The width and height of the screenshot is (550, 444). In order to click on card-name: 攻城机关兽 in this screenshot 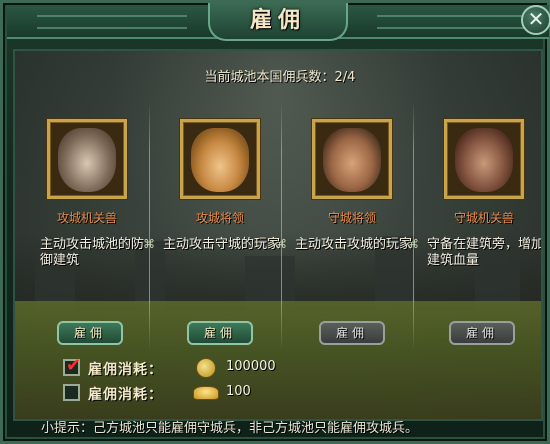, I will do `click(86, 218)`.